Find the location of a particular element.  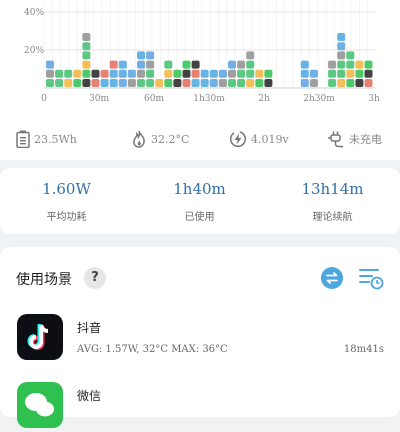

wechat-app-icon is located at coordinates (40, 405).